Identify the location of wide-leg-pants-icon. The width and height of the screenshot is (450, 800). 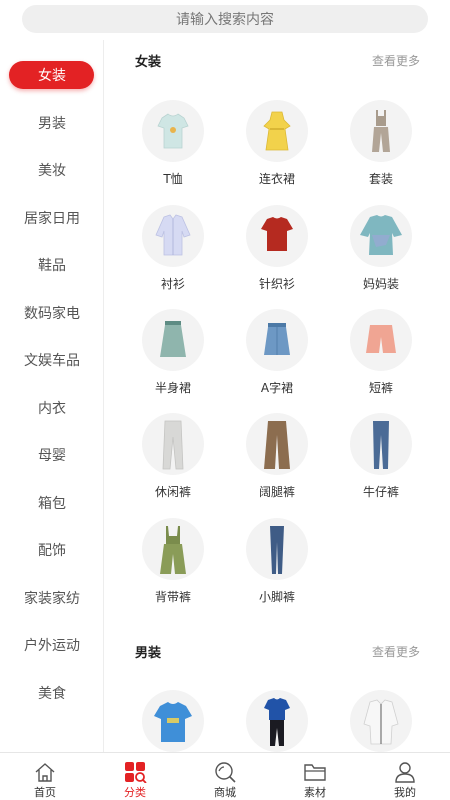
(277, 444).